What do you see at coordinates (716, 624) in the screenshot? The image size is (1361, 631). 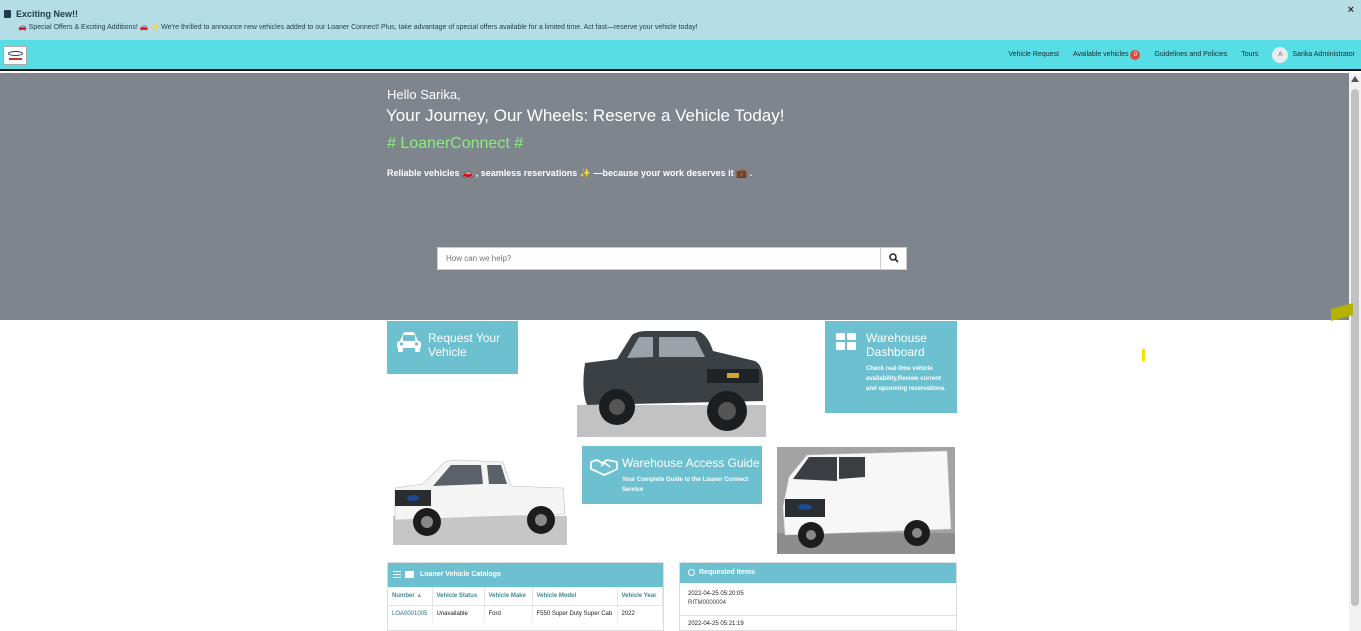 I see `request-date: 2022-04-25 05:21:19` at bounding box center [716, 624].